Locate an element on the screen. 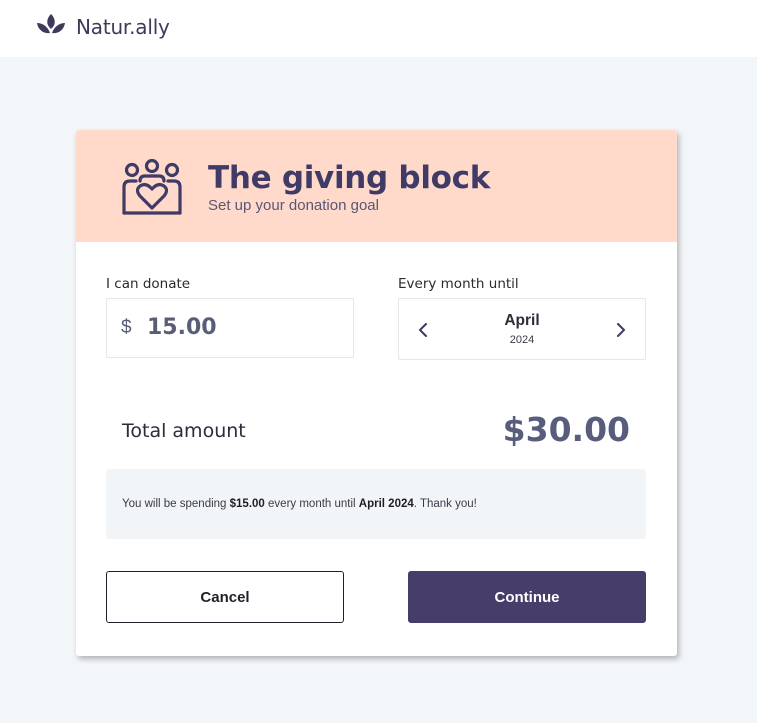 The height and width of the screenshot is (723, 757). summary-prefix: You will be spending is located at coordinates (176, 504).